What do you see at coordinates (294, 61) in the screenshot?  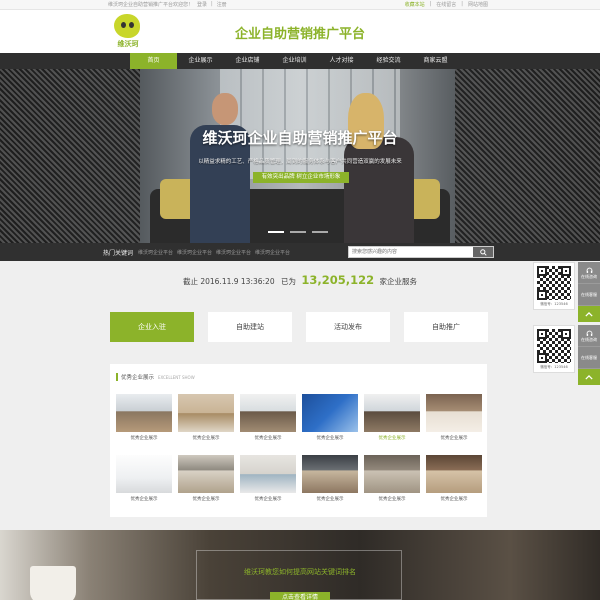 I see `nav-item-training: 企业培训` at bounding box center [294, 61].